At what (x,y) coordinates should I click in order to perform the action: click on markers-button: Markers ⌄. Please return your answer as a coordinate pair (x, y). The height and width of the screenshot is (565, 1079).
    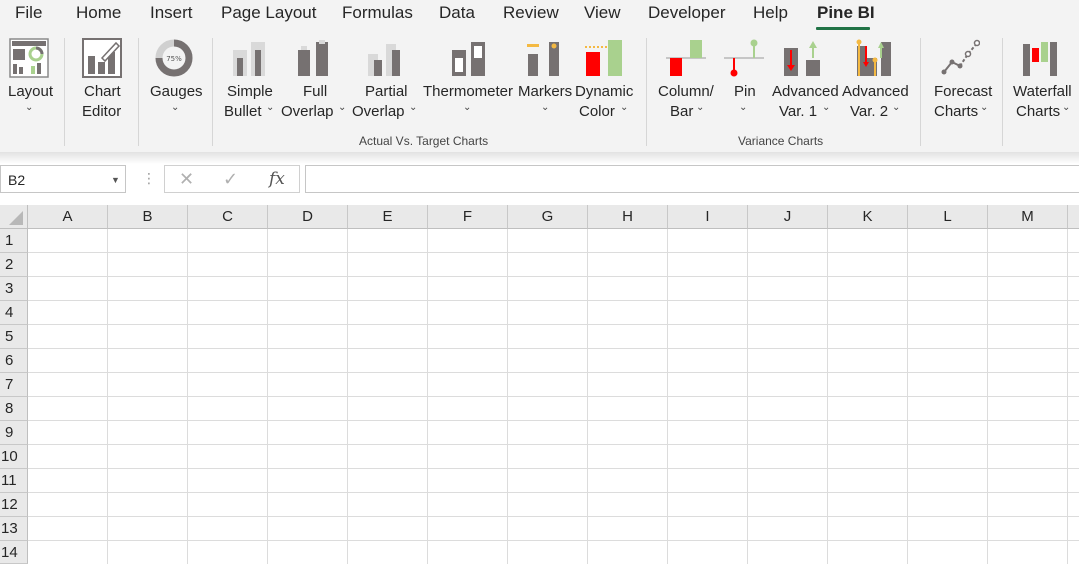
    Looking at the image, I should click on (545, 91).